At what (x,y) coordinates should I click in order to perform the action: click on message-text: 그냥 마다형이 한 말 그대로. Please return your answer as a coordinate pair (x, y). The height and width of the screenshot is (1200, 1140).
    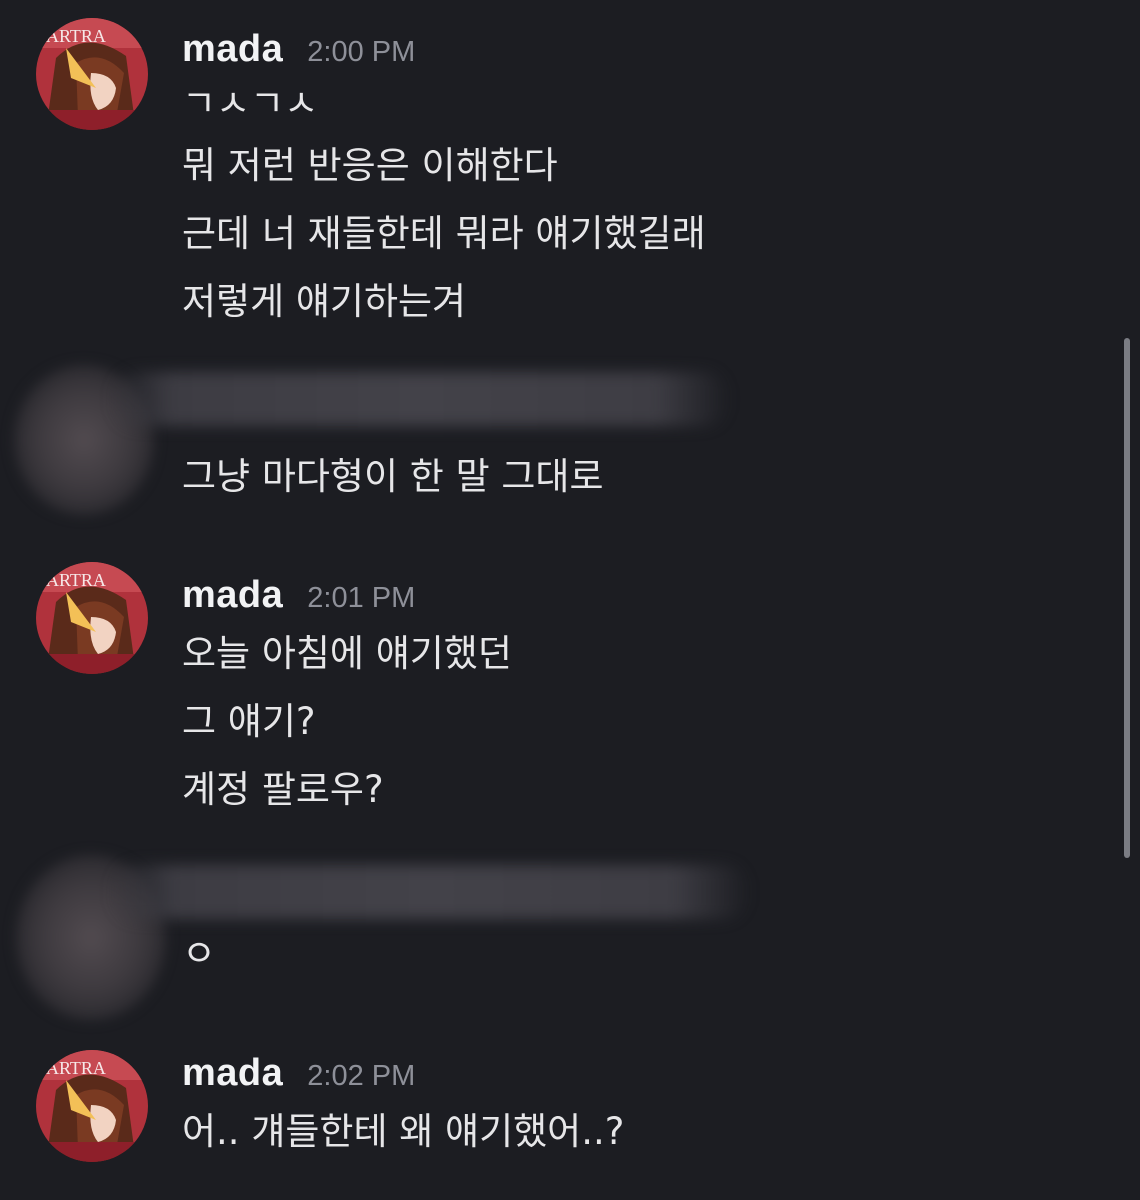
    Looking at the image, I should click on (393, 476).